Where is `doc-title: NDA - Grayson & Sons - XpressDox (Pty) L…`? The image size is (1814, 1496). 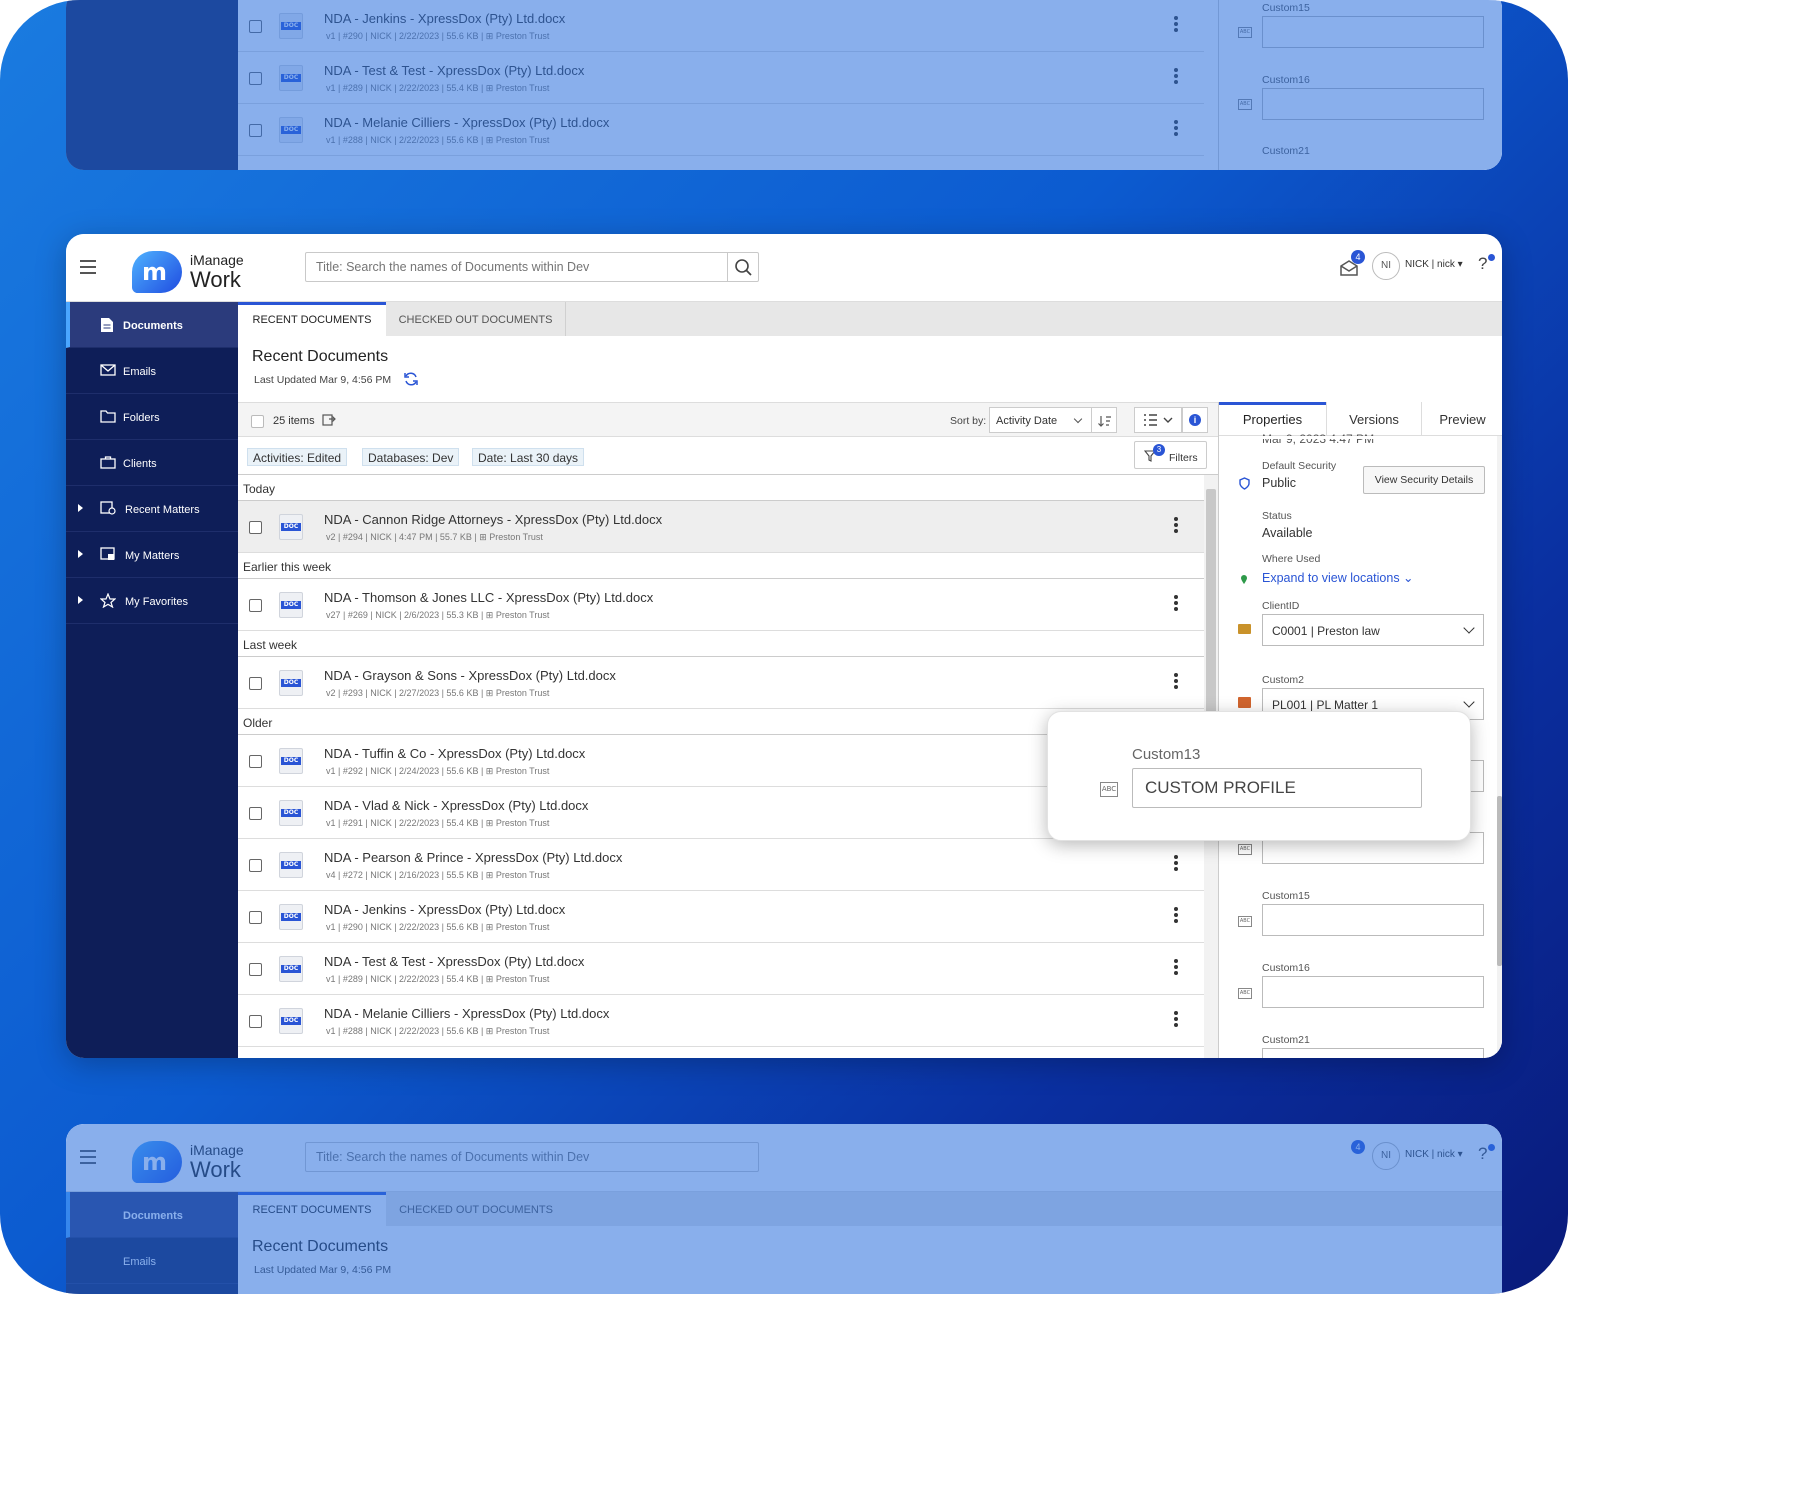
doc-title: NDA - Grayson & Sons - XpressDox (Pty) L… is located at coordinates (470, 675).